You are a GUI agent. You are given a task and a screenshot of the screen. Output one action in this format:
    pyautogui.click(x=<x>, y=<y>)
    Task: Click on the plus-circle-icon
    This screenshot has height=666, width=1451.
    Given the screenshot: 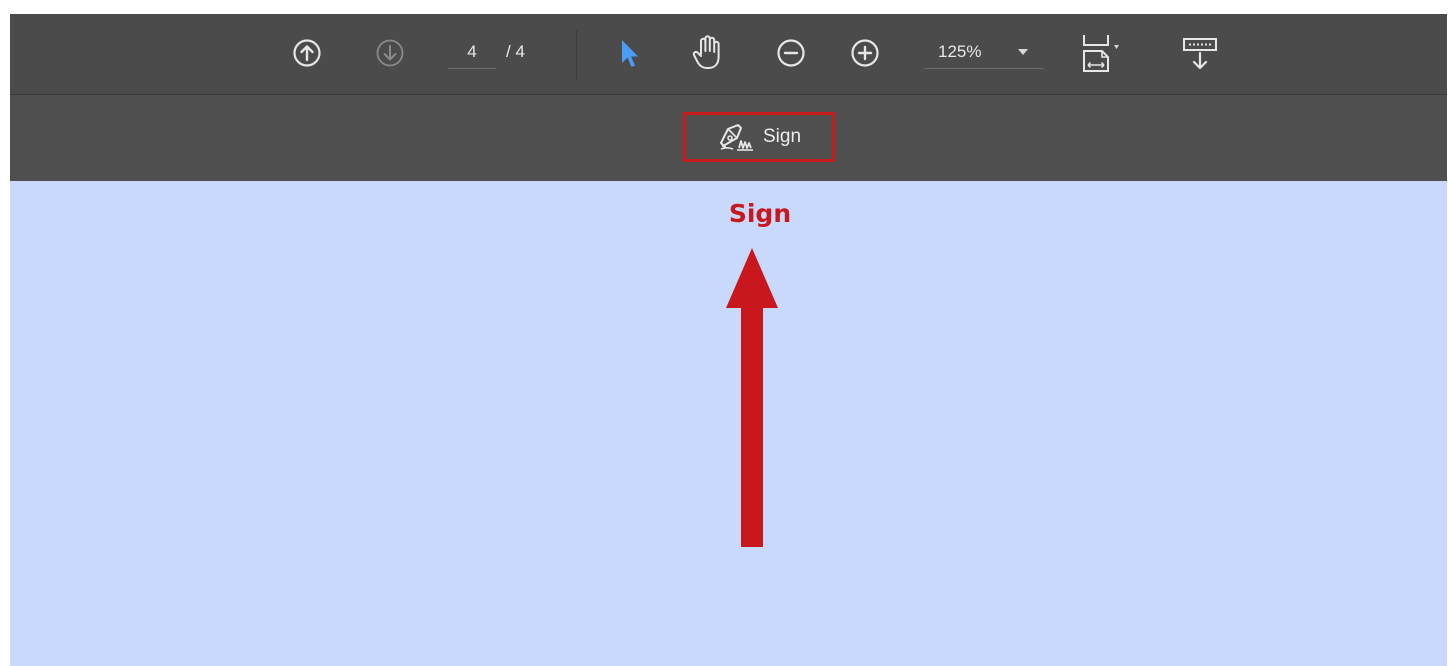 What is the action you would take?
    pyautogui.click(x=865, y=53)
    